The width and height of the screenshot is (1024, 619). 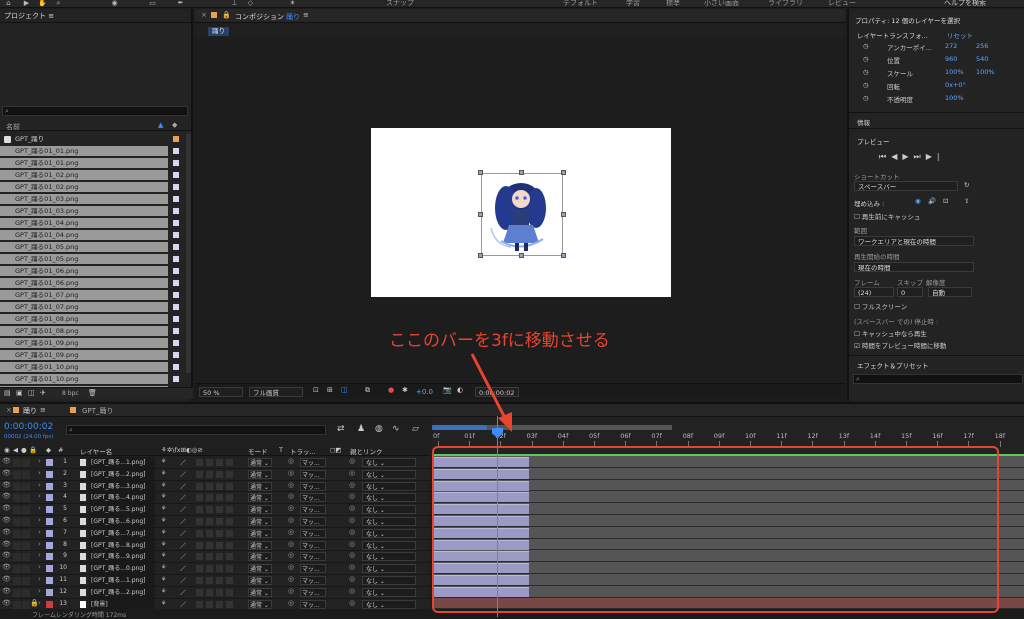 What do you see at coordinates (91, 139) in the screenshot?
I see `project-item-comp: GPT_踊り` at bounding box center [91, 139].